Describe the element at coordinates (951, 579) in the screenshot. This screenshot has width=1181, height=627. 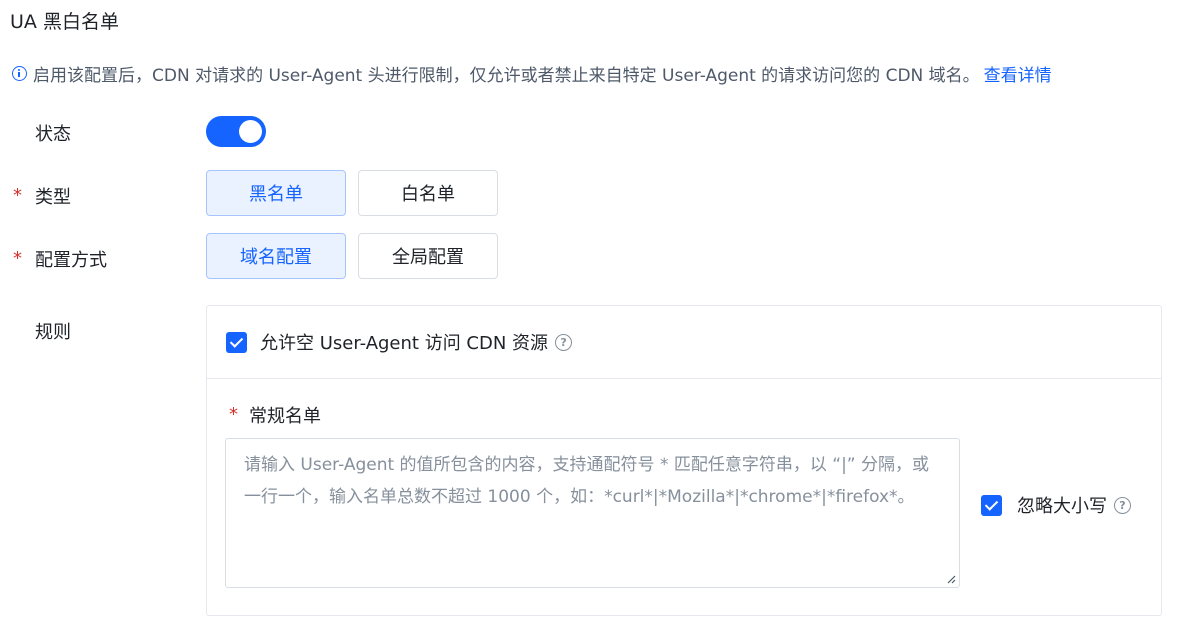
I see `resize-handle-icon` at that location.